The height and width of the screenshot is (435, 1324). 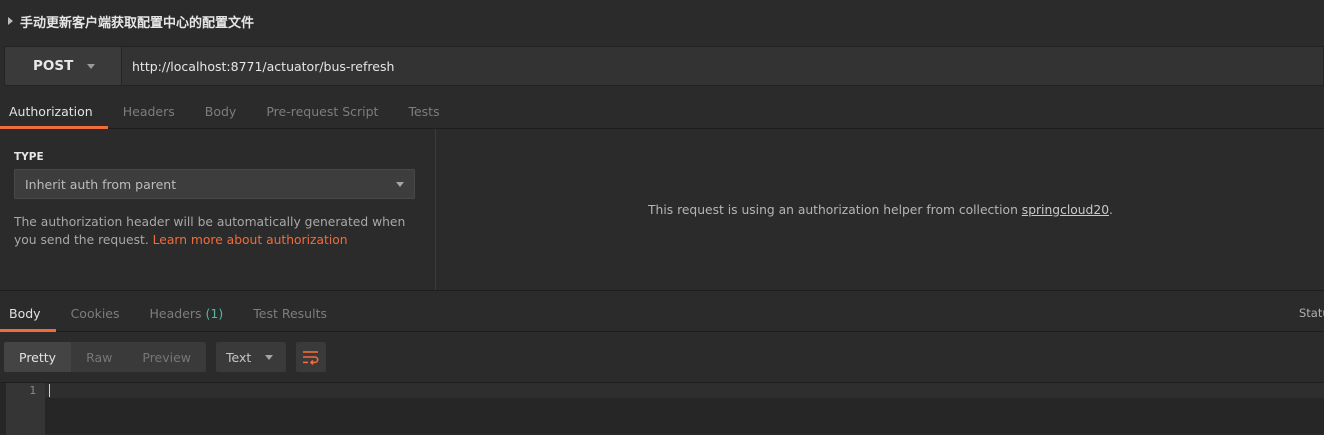 What do you see at coordinates (684, 390) in the screenshot?
I see `active-line` at bounding box center [684, 390].